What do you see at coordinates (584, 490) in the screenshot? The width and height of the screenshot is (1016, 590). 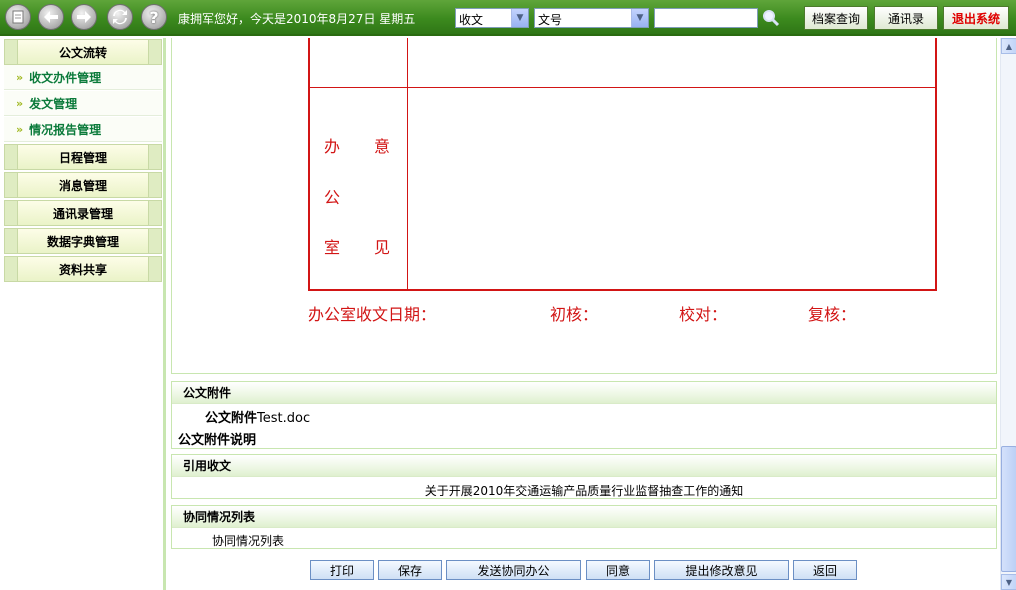 I see `reference-doc-link: 关于开展2010年交通运输产品质量行业监督抽查工作的通知` at bounding box center [584, 490].